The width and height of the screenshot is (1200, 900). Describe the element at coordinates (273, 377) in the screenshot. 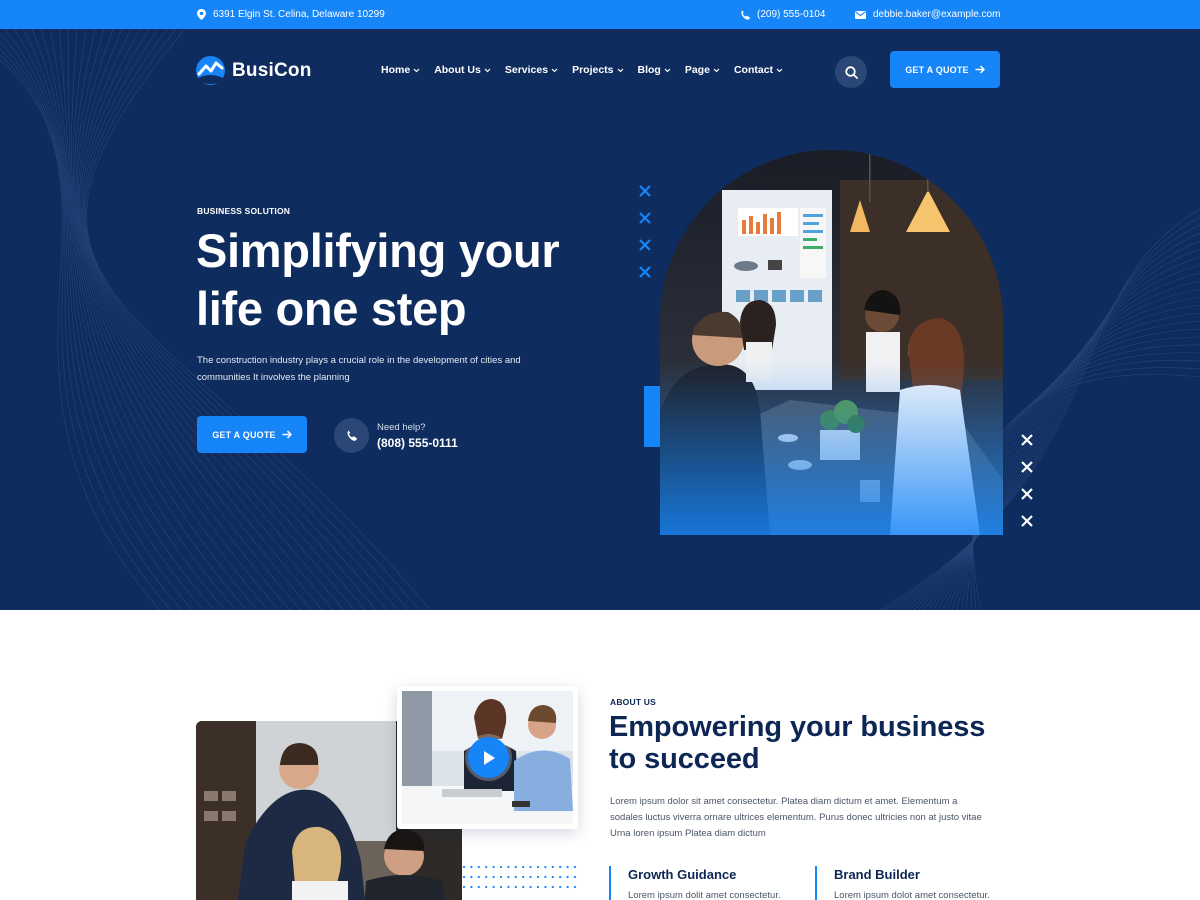

I see `hero-desc-line-2: communities It involves the planning` at that location.